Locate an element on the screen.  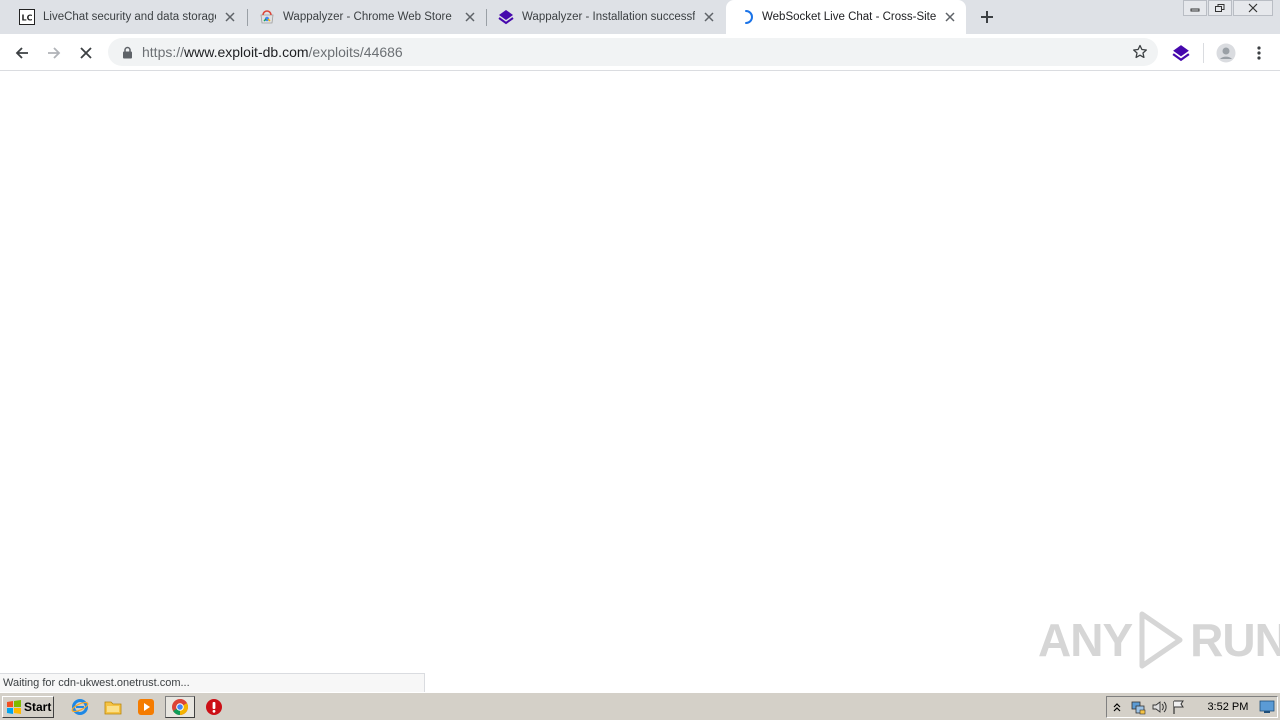
kebab-menu-icon is located at coordinates (1259, 53).